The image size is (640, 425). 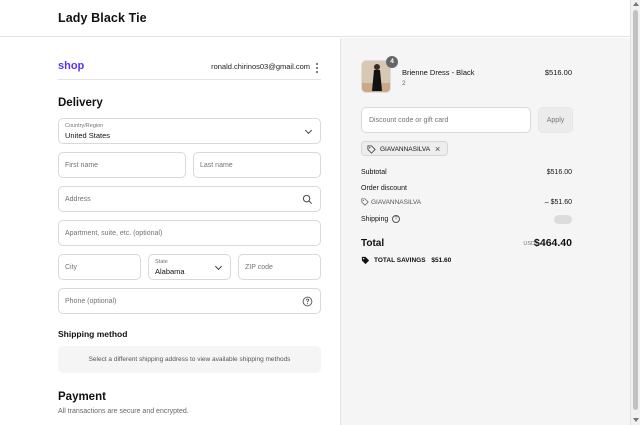 I want to click on scroll-up-icon, so click(x=636, y=4).